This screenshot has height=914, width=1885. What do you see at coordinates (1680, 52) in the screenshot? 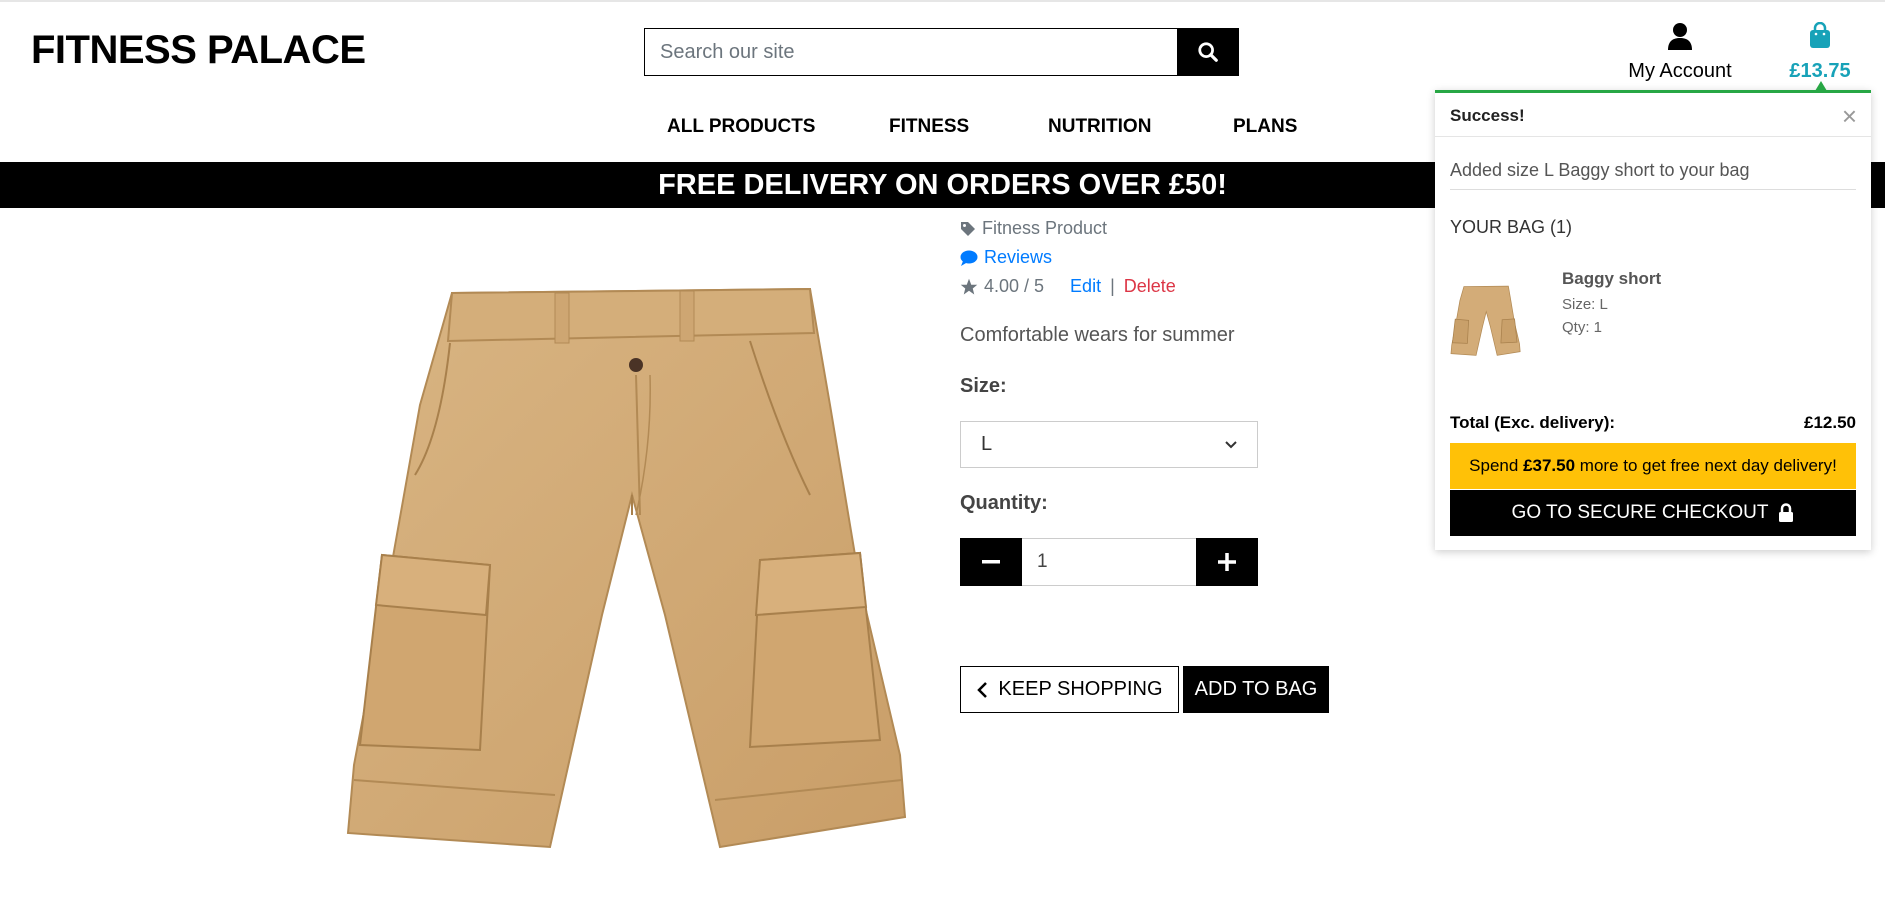
I see `my-account-link: My Account` at bounding box center [1680, 52].